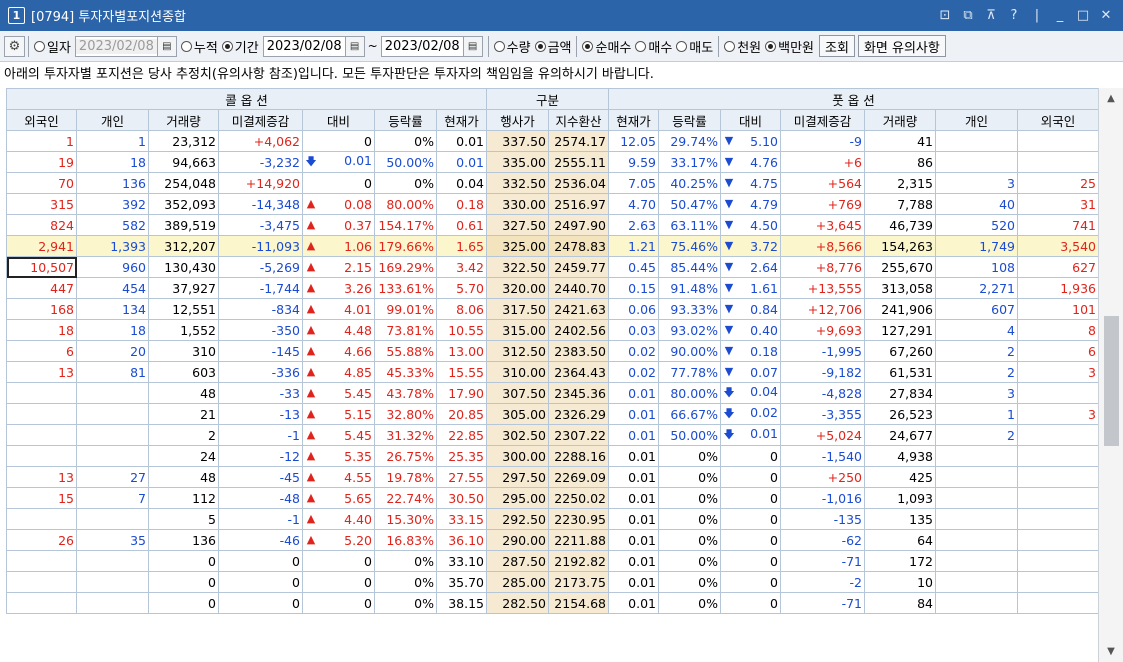 This screenshot has width=1123, height=662. Describe the element at coordinates (517, 246) in the screenshot. I see `table-cell-strike: 325.00` at that location.